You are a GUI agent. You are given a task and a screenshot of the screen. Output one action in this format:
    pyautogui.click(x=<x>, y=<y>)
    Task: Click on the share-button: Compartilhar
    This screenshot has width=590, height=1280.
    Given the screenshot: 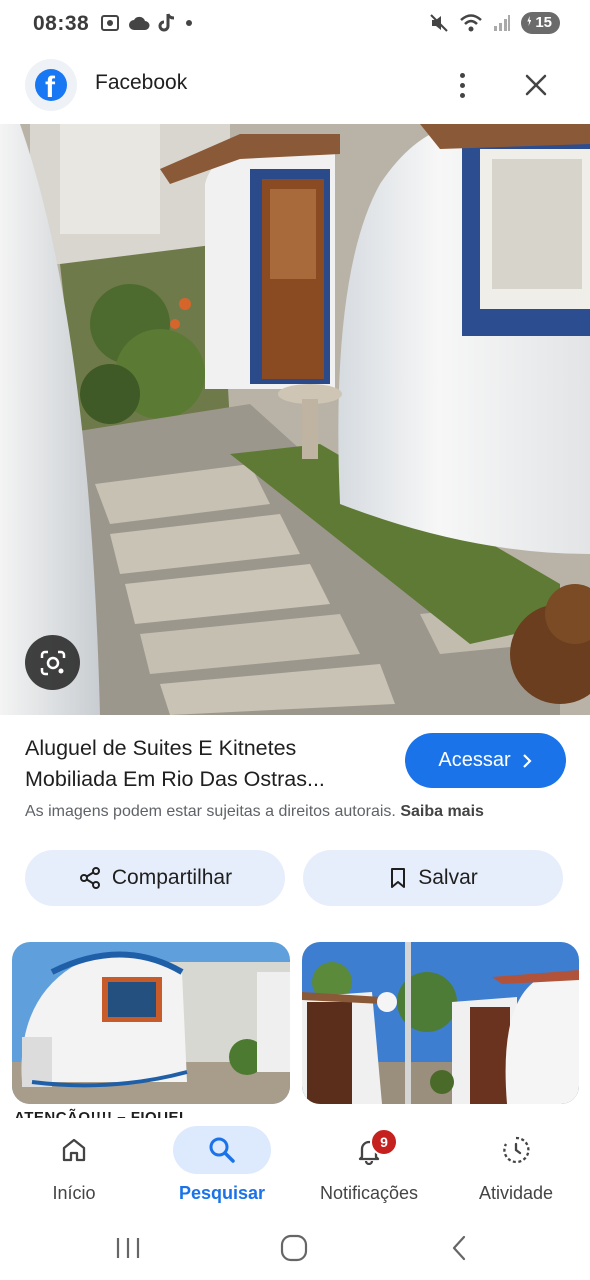 What is the action you would take?
    pyautogui.click(x=155, y=878)
    